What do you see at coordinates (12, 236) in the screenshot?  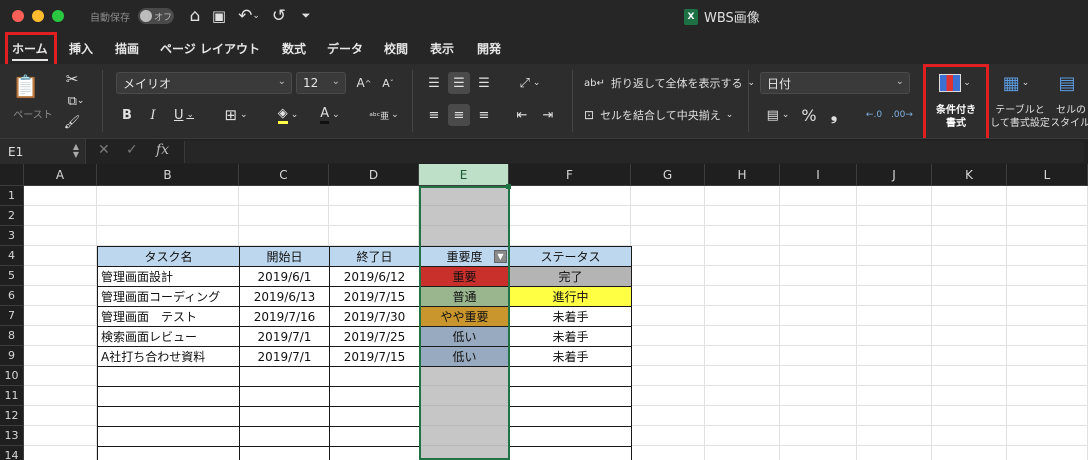 I see `row-header-3: 3` at bounding box center [12, 236].